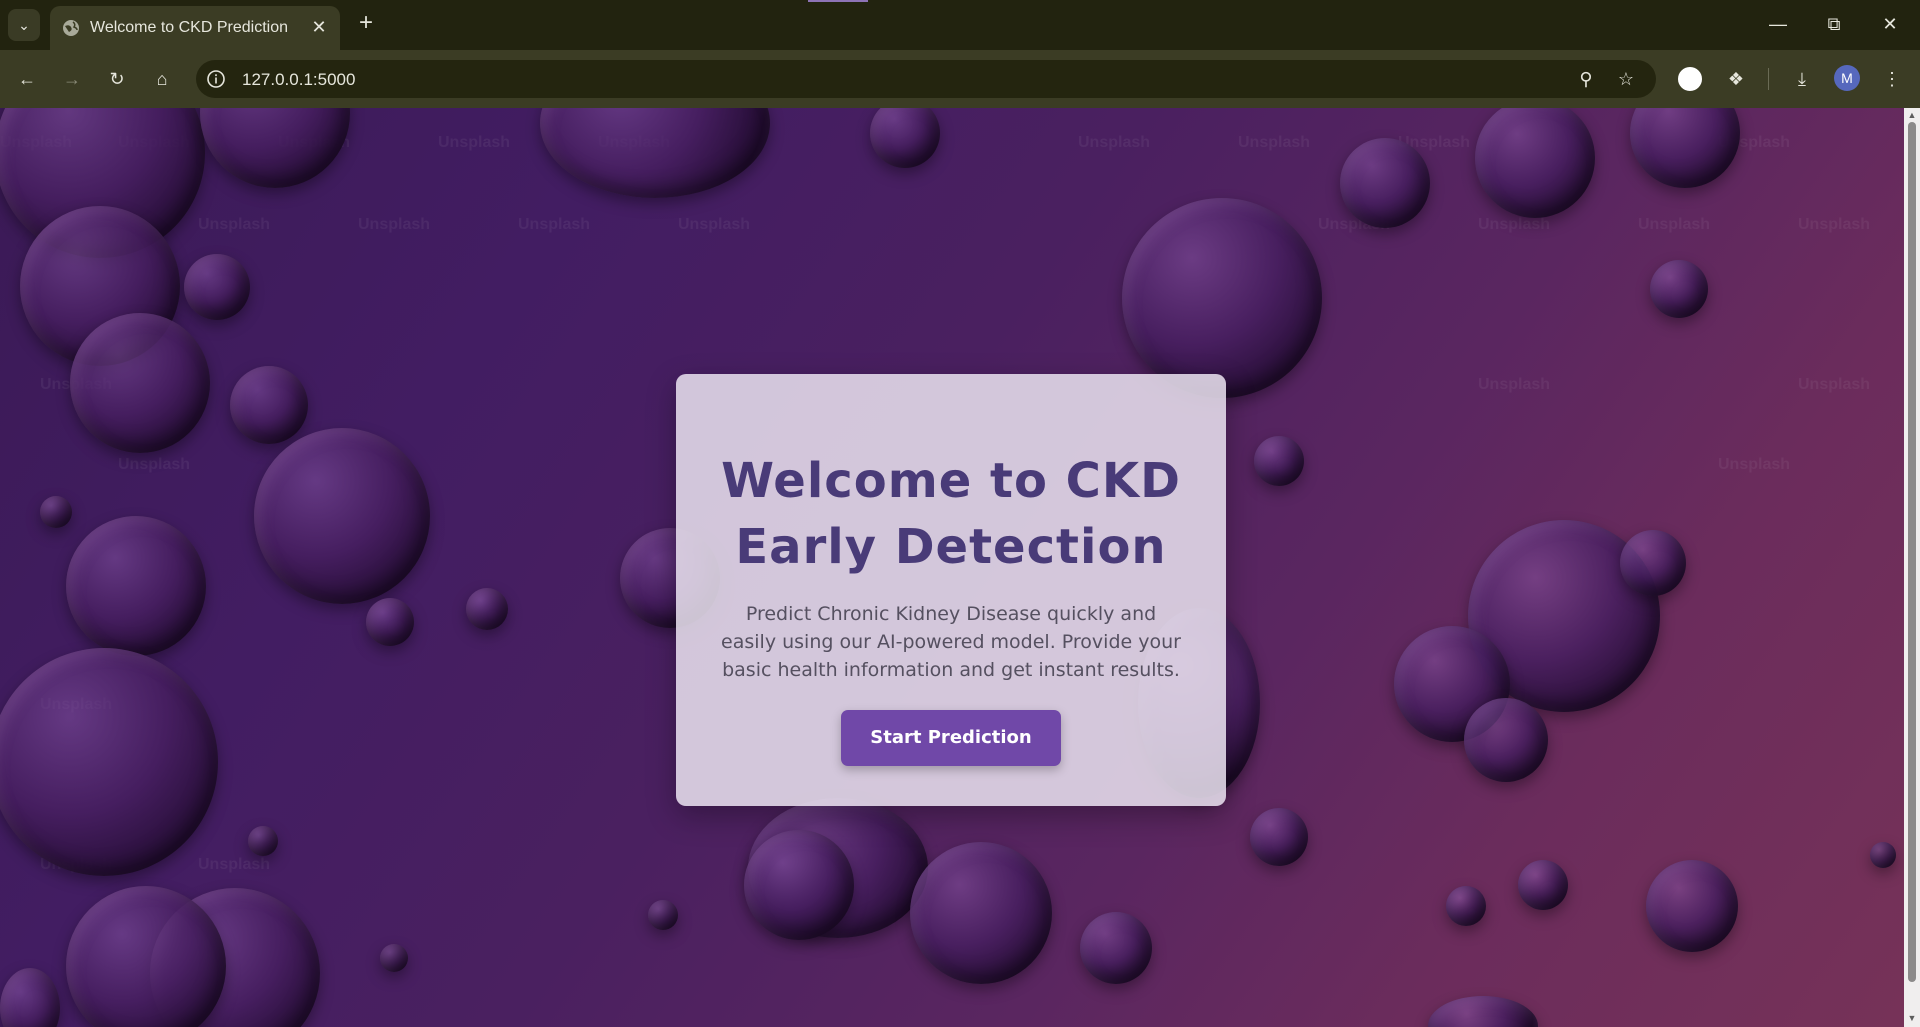 The height and width of the screenshot is (1027, 1920). What do you see at coordinates (366, 23) in the screenshot?
I see `plus-icon: +` at bounding box center [366, 23].